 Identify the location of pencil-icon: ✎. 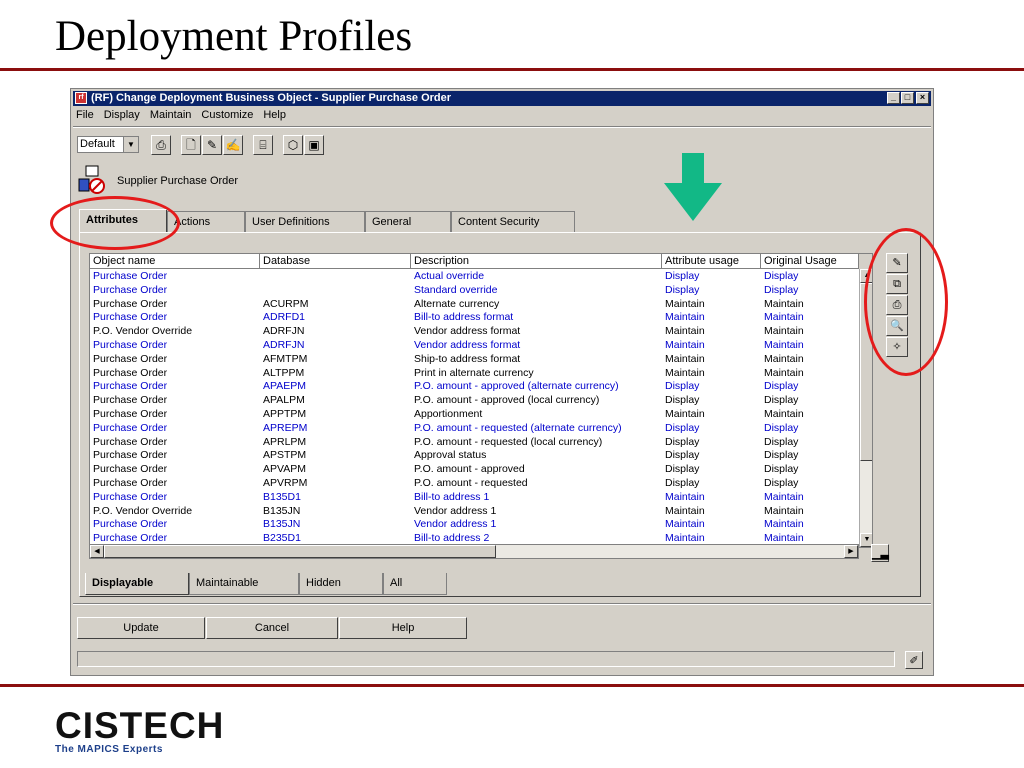
(212, 145).